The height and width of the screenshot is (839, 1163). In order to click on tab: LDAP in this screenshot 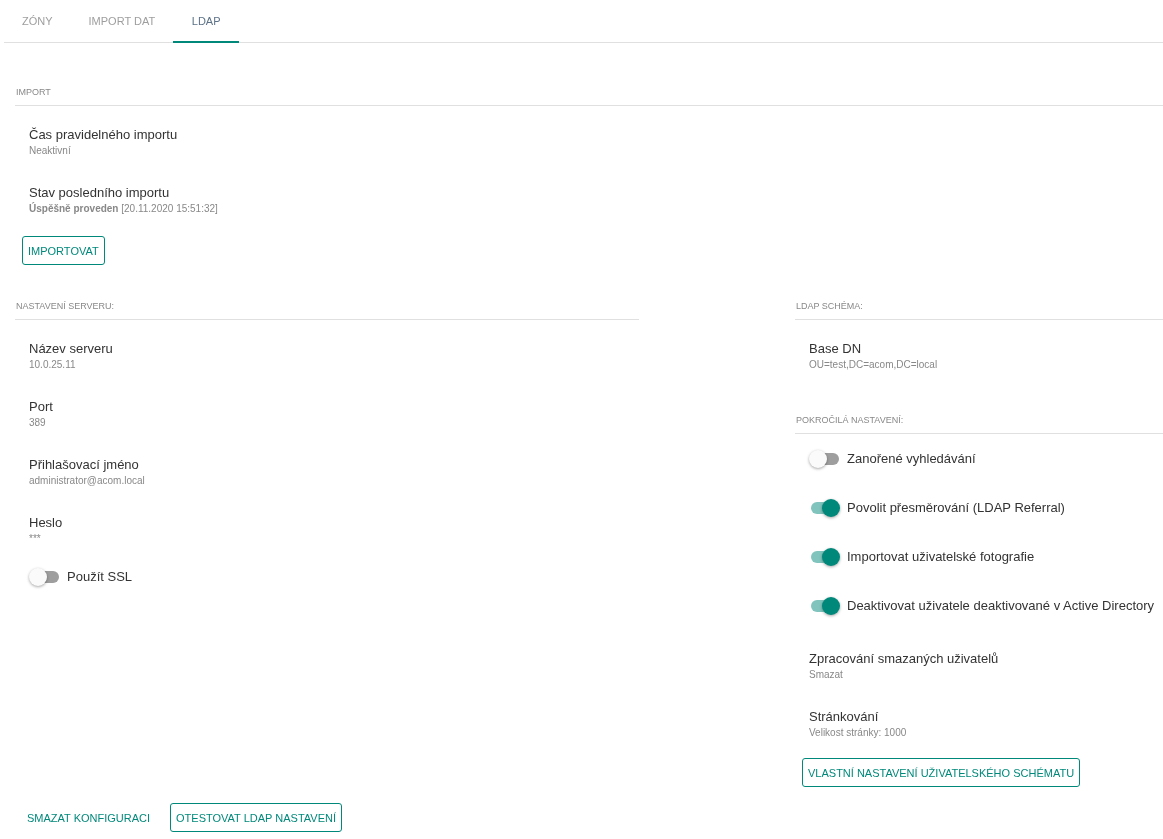, I will do `click(206, 21)`.